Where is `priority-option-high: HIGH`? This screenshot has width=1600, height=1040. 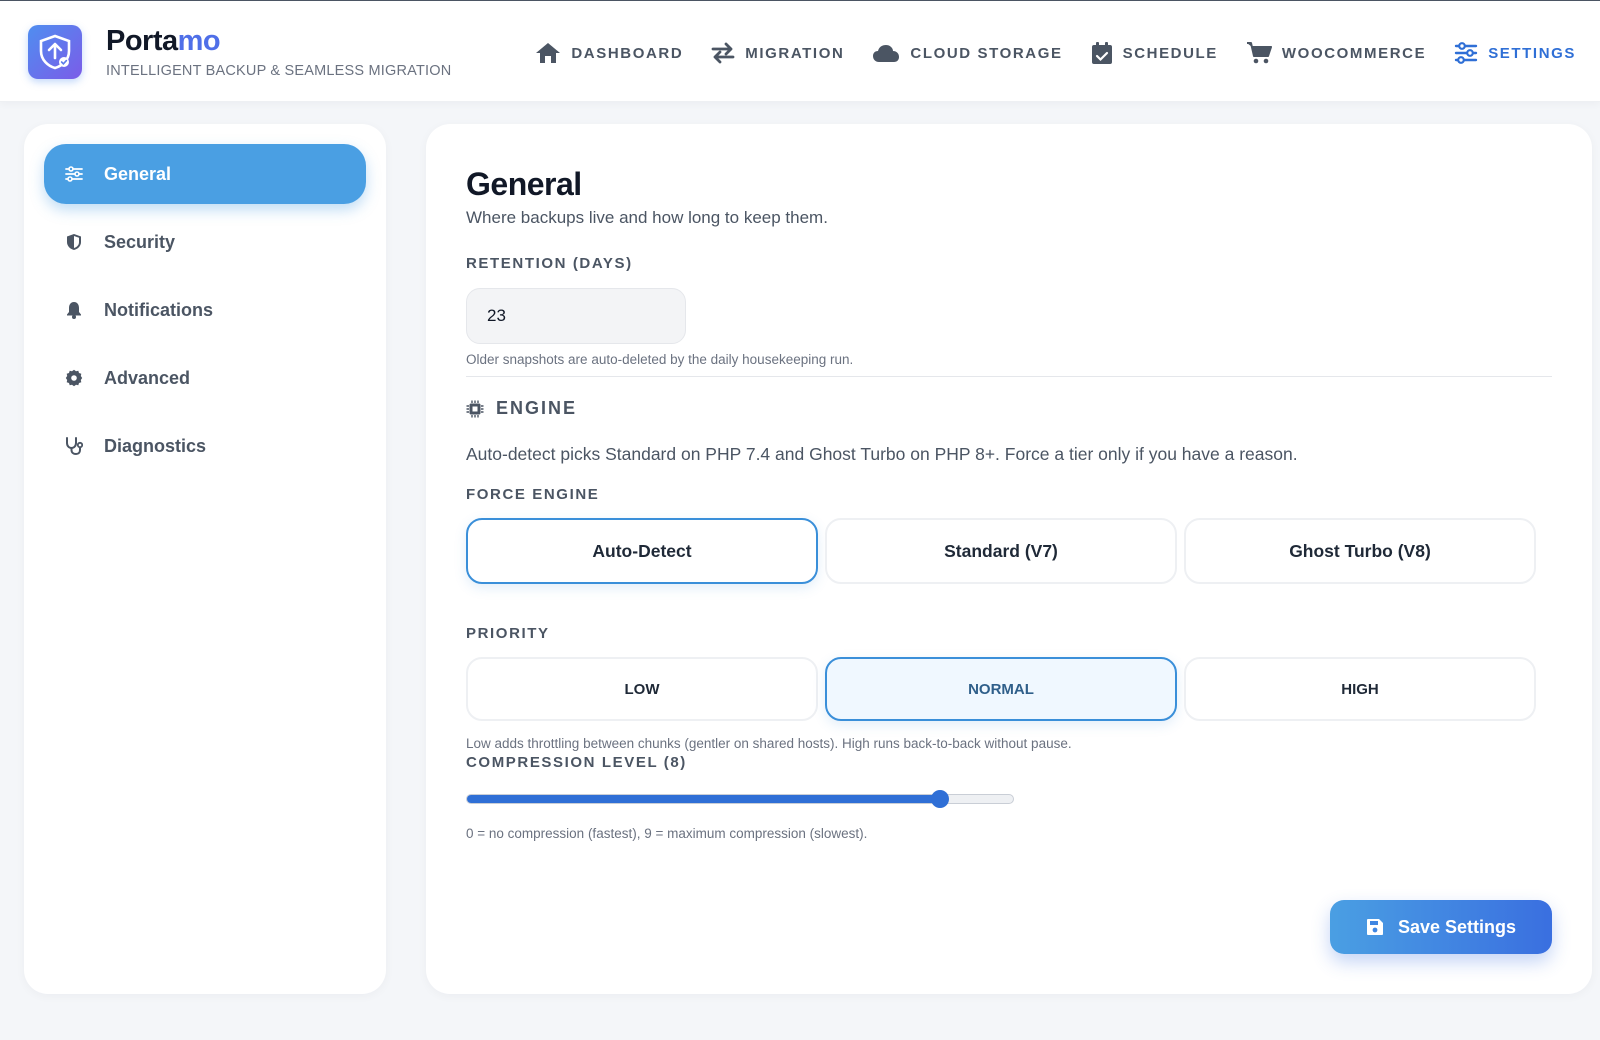 priority-option-high: HIGH is located at coordinates (1360, 689).